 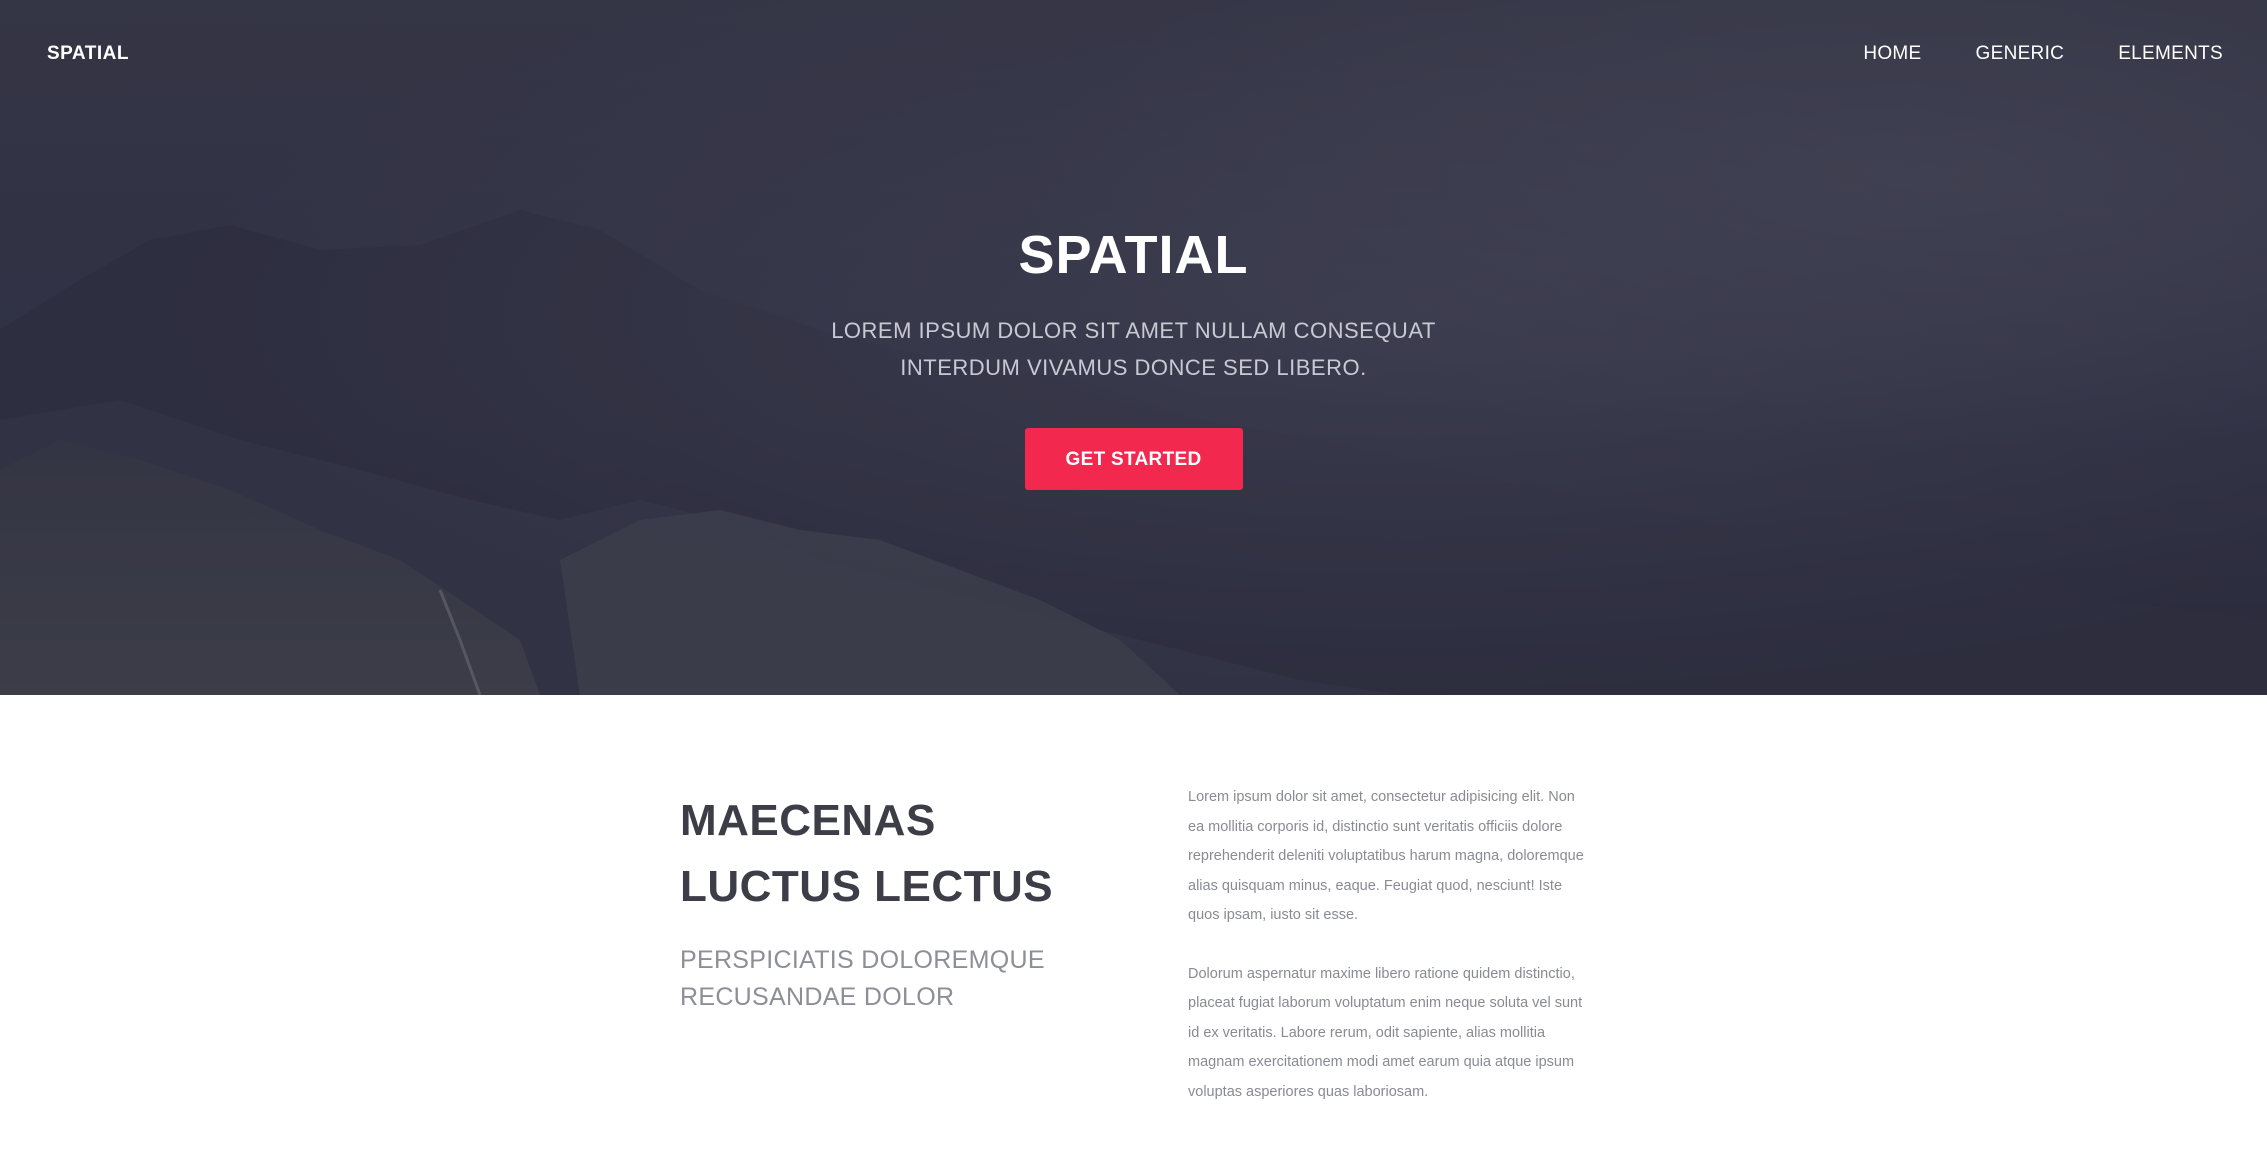 What do you see at coordinates (88, 54) in the screenshot?
I see `site-logo: SPATIAL` at bounding box center [88, 54].